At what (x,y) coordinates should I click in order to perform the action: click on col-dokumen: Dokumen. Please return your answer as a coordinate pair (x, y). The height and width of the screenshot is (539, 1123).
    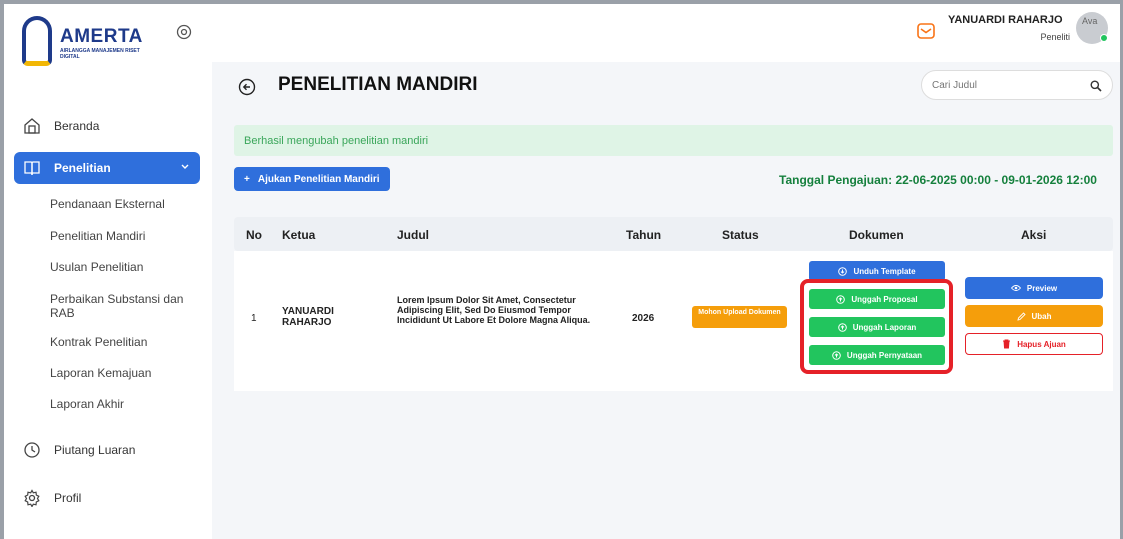
    Looking at the image, I should click on (876, 235).